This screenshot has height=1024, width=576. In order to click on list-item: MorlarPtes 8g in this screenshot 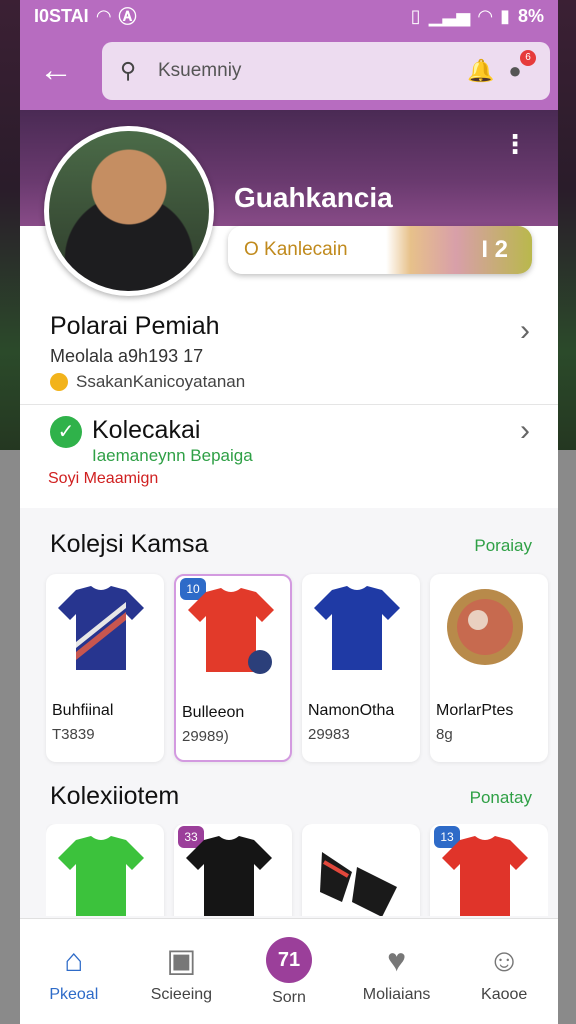, I will do `click(489, 668)`.